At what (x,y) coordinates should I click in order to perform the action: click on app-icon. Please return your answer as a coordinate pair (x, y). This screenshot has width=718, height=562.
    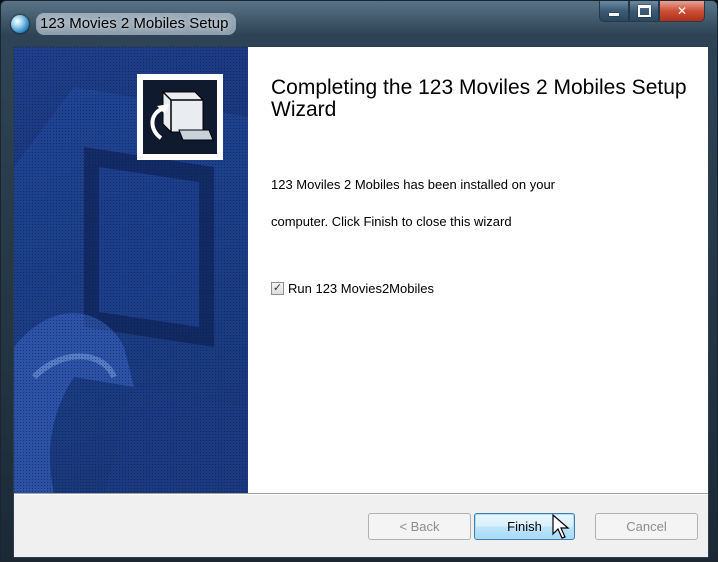
    Looking at the image, I should click on (20, 24).